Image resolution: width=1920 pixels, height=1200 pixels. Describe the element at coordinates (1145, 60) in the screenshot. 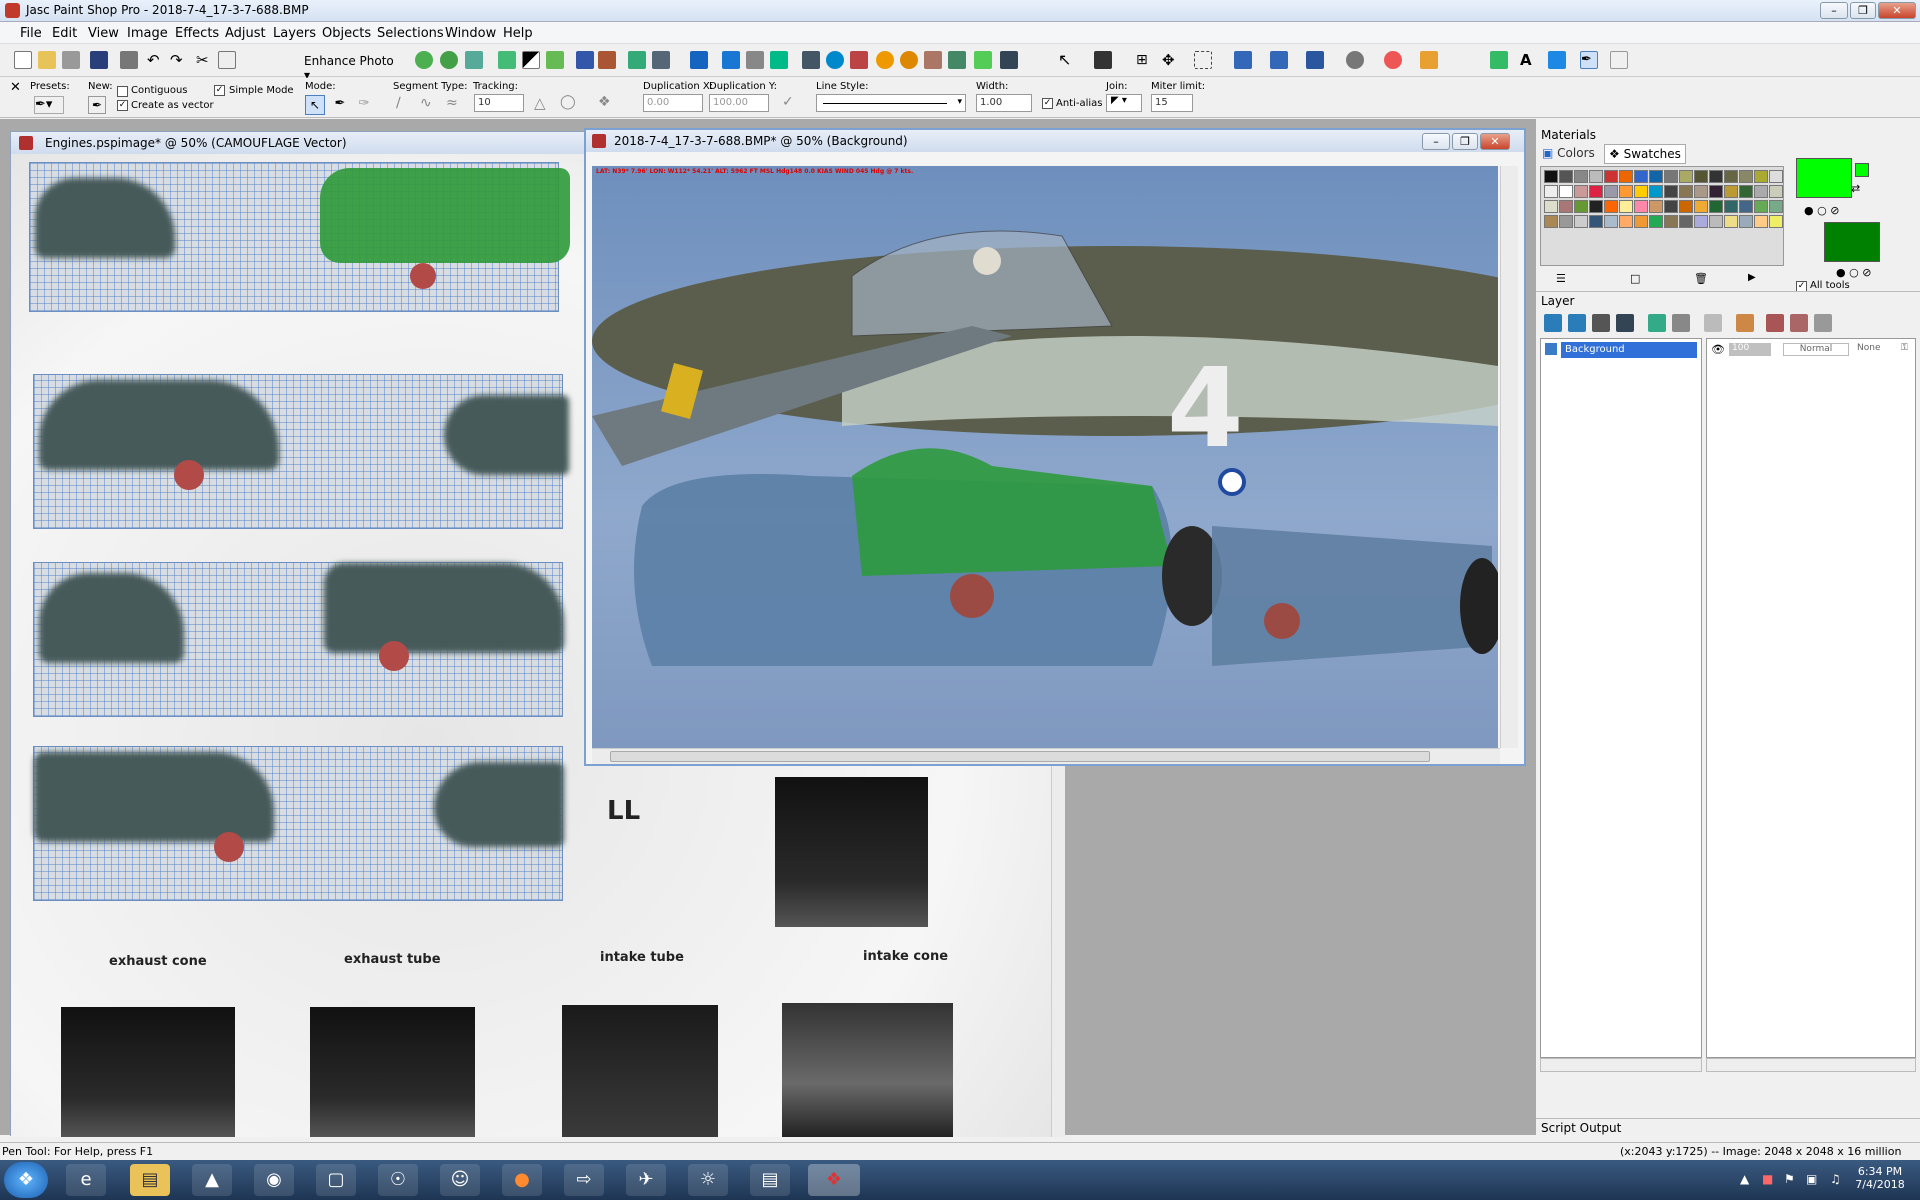

I see `crop-tool-icon: ⊞` at that location.